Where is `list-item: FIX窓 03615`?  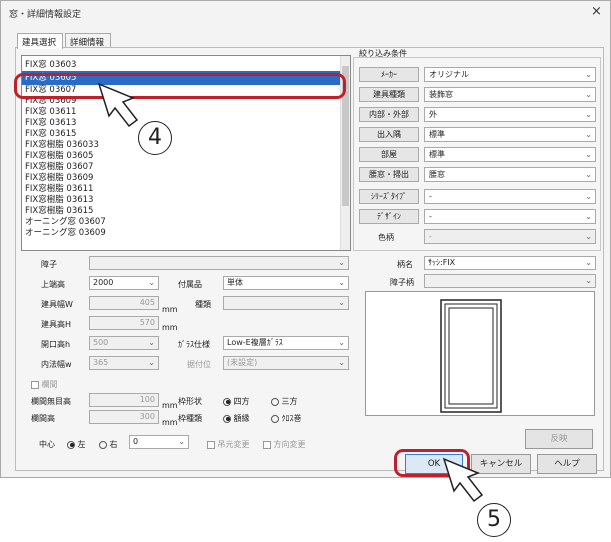 list-item: FIX窓 03615 is located at coordinates (186, 134).